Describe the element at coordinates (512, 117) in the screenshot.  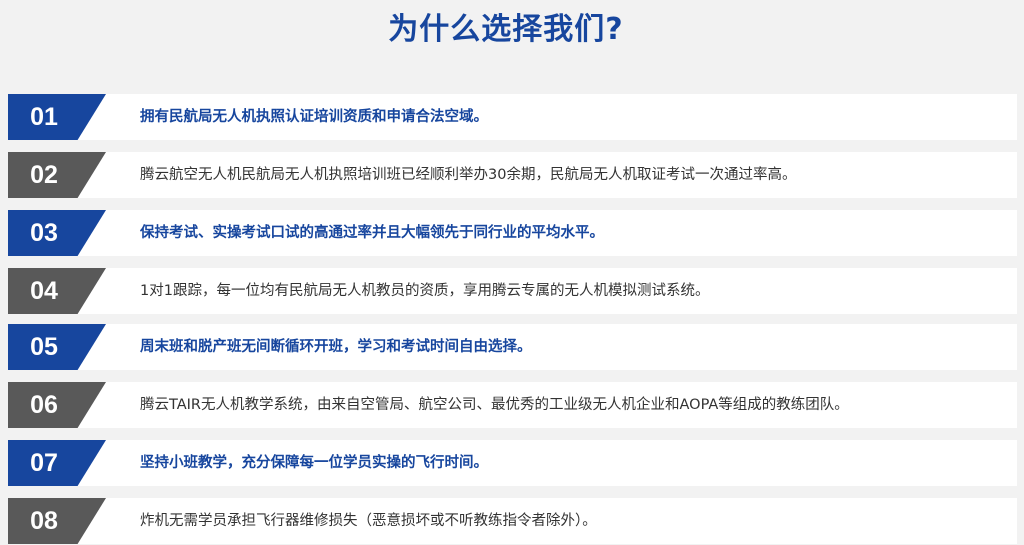
I see `reason-item-01: 01 拥有民航局无人机执照认证培训资质和申请合法空域。` at that location.